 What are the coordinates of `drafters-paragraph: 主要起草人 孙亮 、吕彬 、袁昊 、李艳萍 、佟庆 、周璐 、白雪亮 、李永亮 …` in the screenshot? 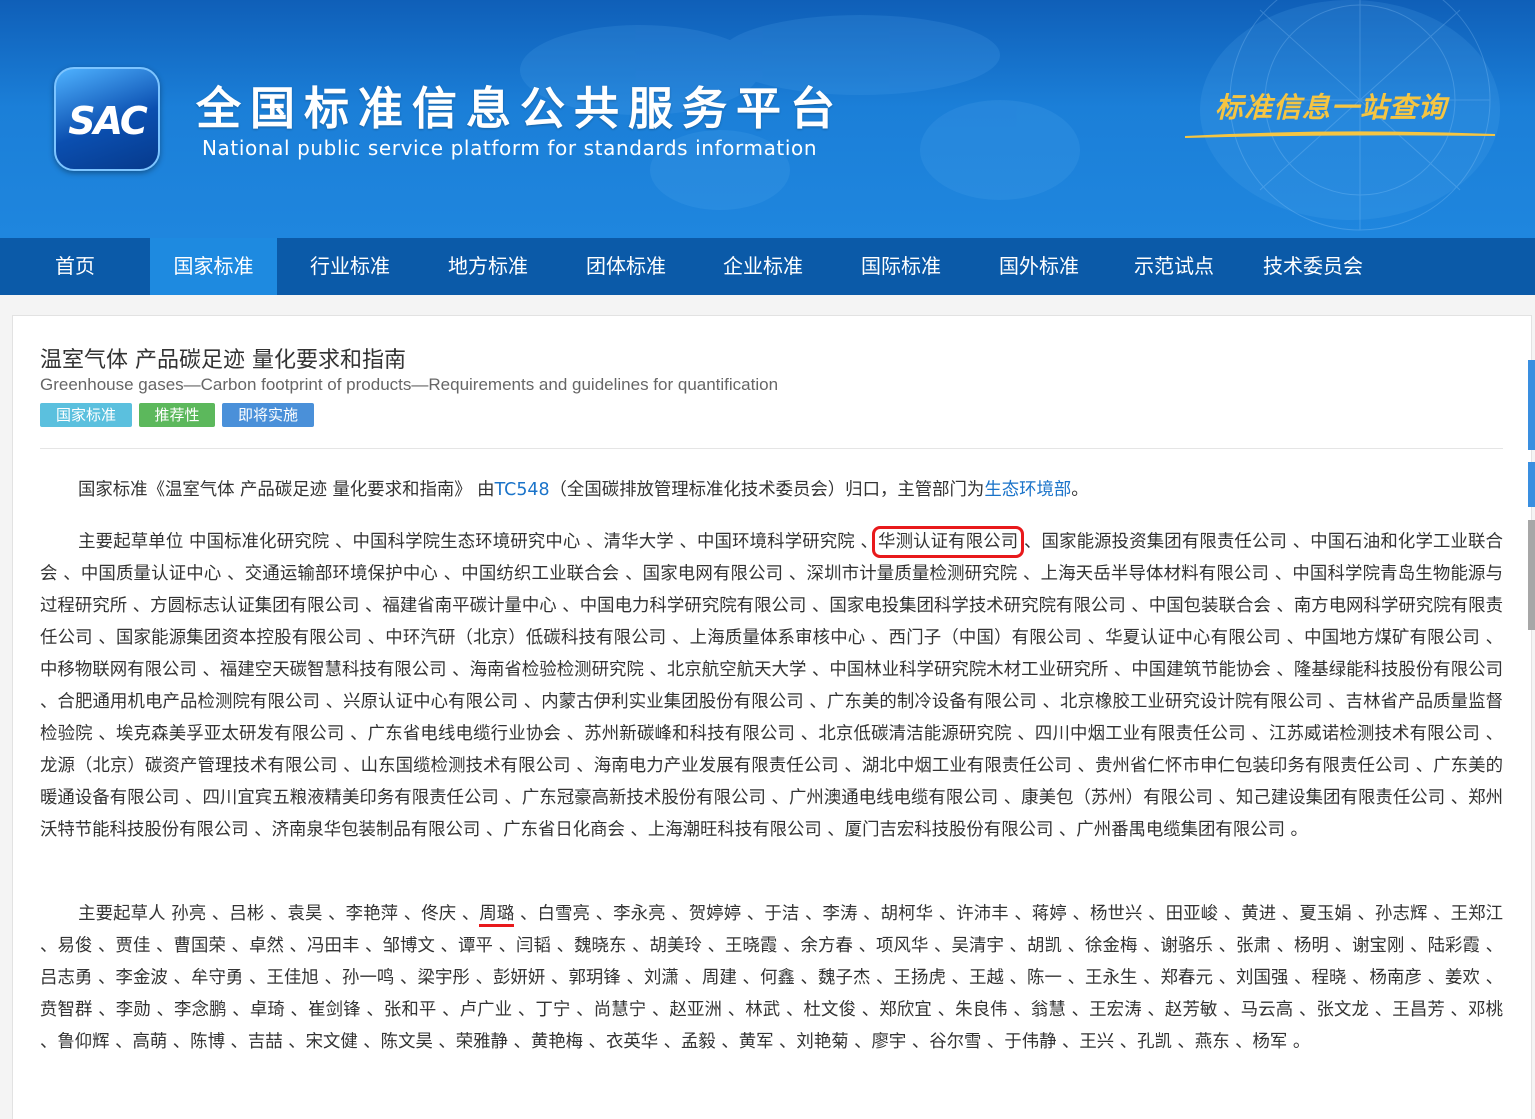 It's located at (771, 978).